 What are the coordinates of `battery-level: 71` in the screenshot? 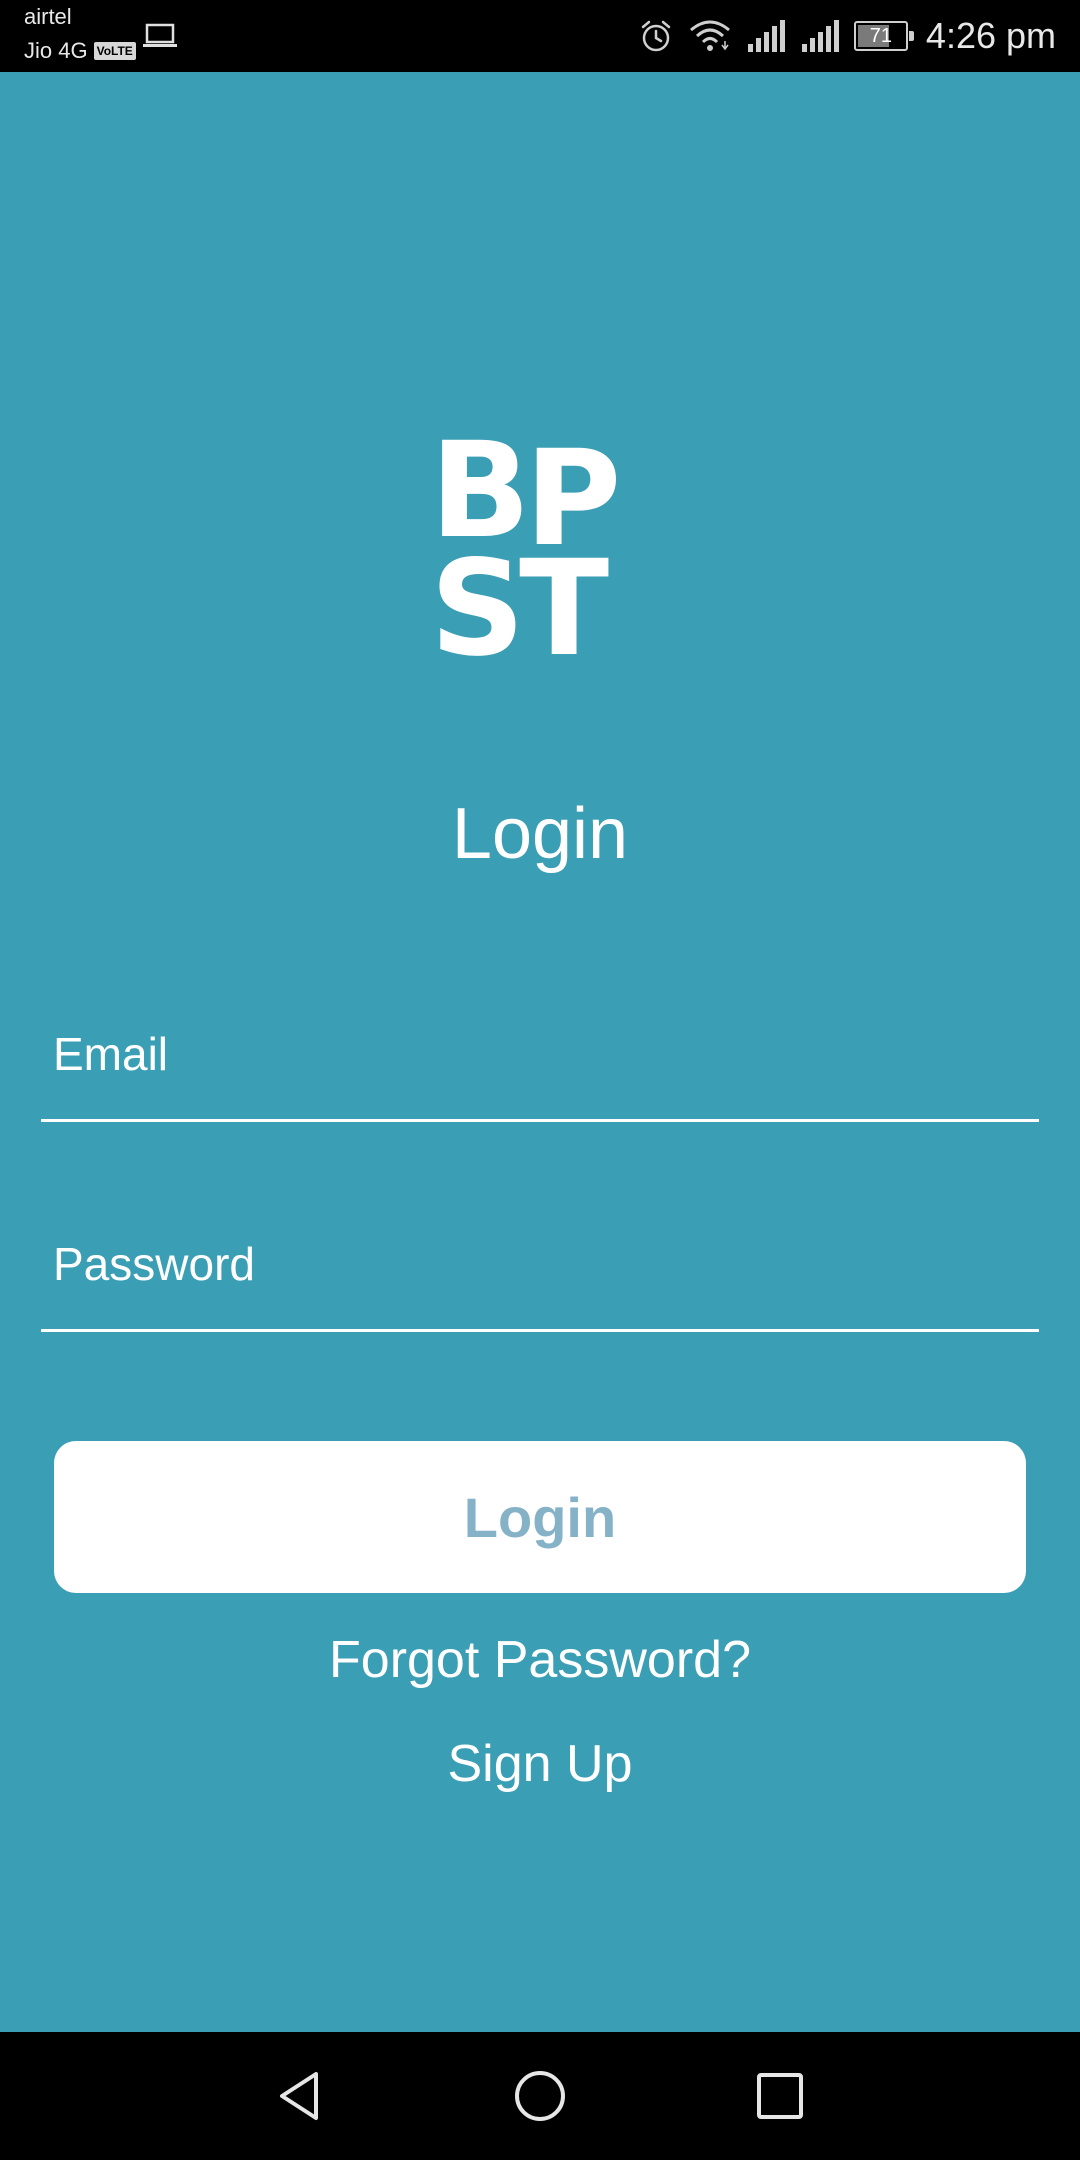 It's located at (881, 36).